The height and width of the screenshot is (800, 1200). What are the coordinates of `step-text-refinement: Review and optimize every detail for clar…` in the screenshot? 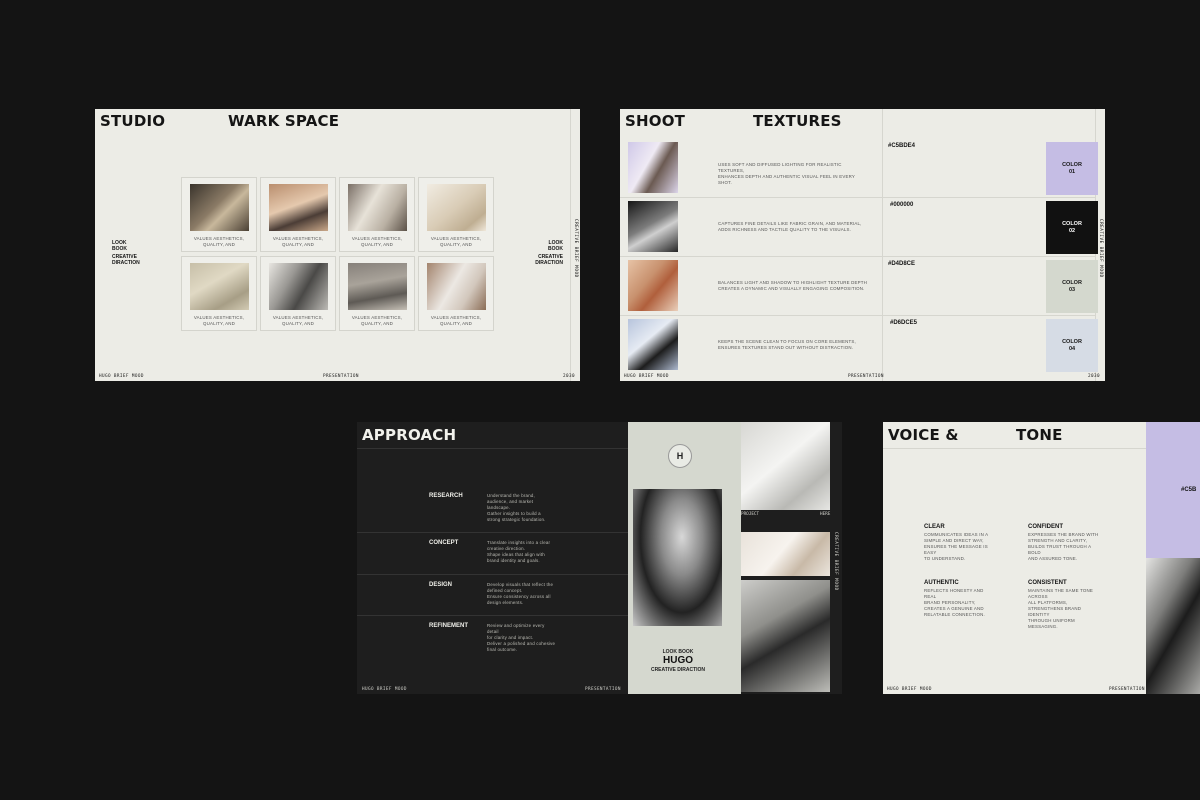 It's located at (521, 637).